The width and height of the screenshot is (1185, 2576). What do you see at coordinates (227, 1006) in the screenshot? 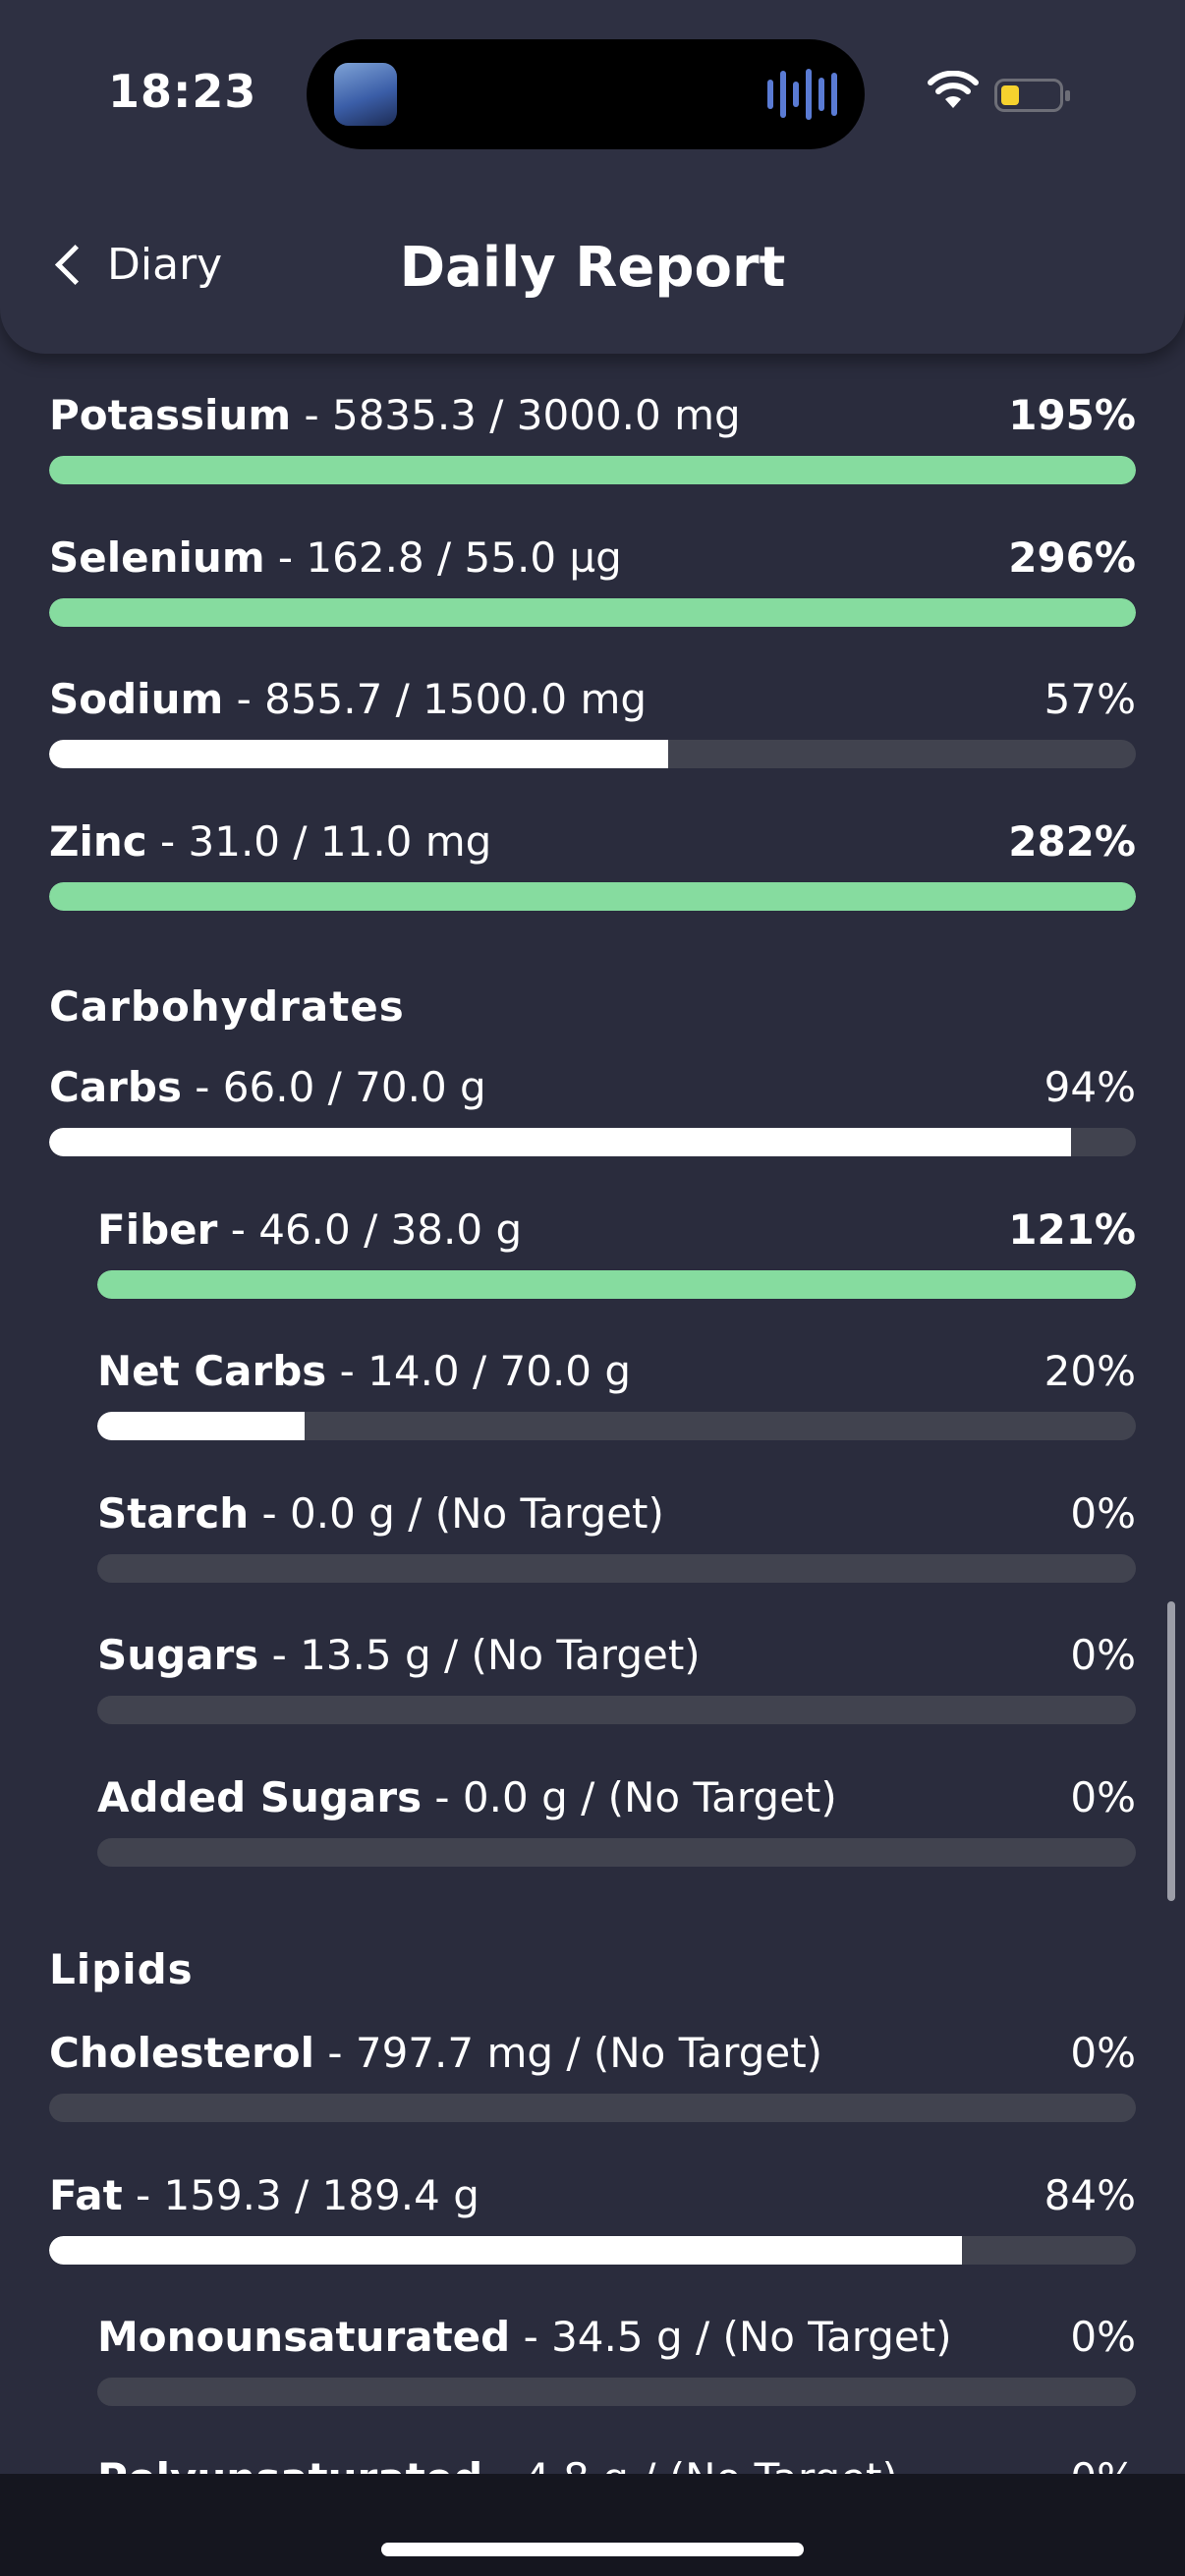
I see `section-heading-carbohydrates: Carbohydrates` at bounding box center [227, 1006].